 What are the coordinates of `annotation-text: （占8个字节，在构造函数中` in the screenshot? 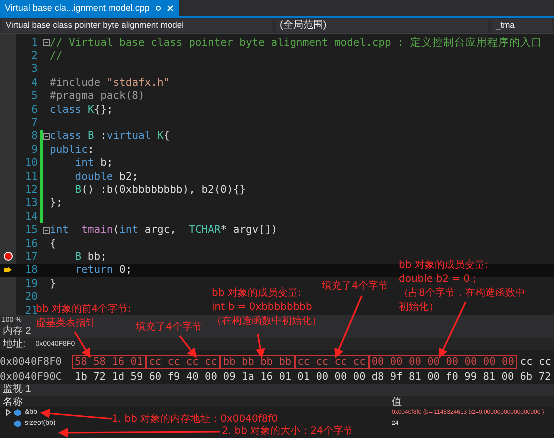 It's located at (462, 294).